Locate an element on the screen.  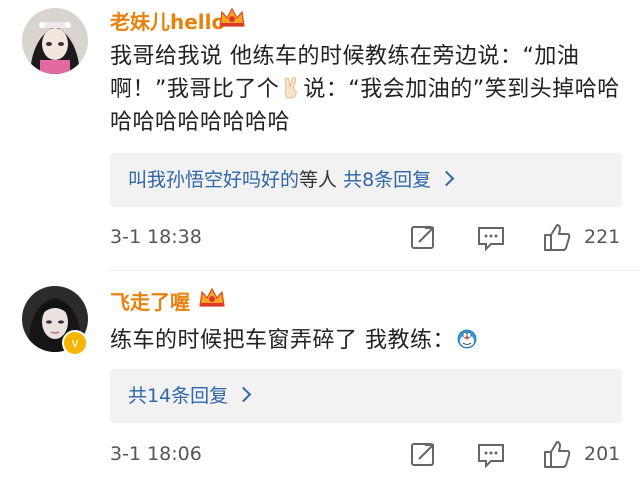
like-count: 221 is located at coordinates (602, 237).